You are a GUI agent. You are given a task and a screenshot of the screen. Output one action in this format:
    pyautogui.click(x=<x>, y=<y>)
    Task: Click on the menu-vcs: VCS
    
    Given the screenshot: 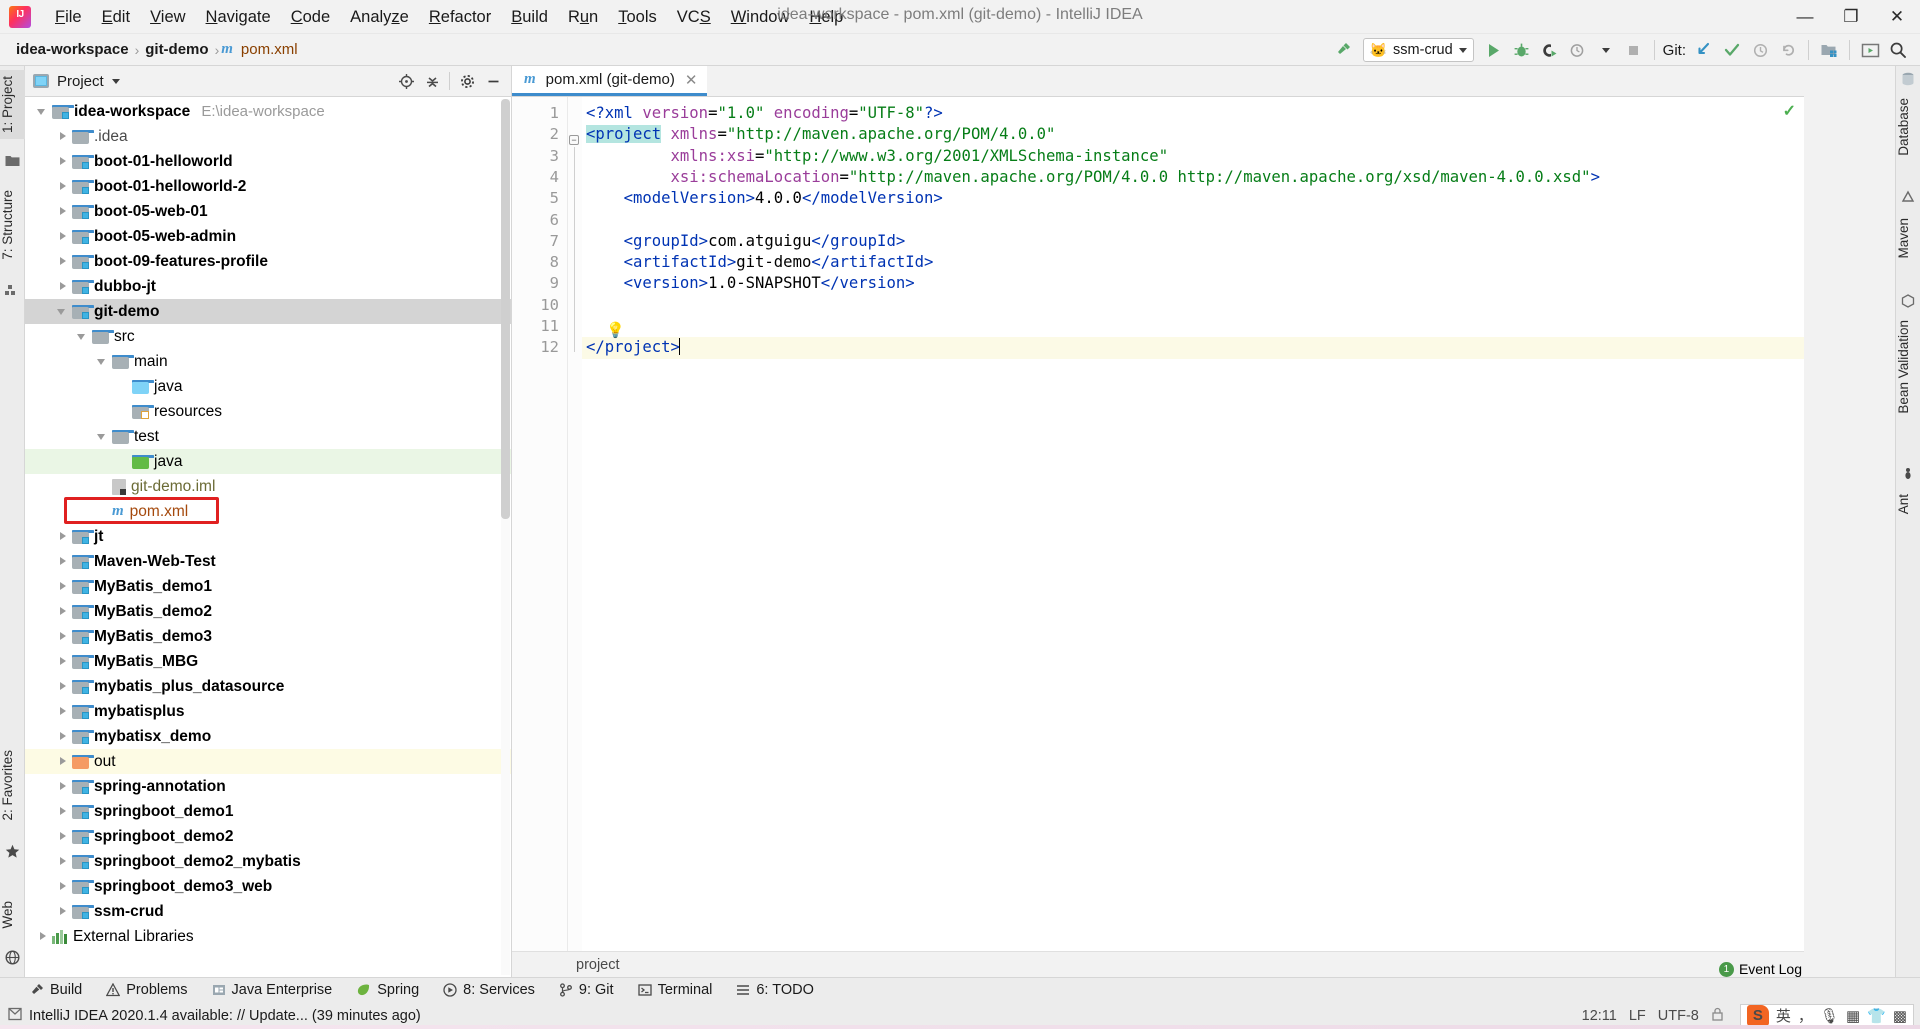 What is the action you would take?
    pyautogui.click(x=694, y=17)
    